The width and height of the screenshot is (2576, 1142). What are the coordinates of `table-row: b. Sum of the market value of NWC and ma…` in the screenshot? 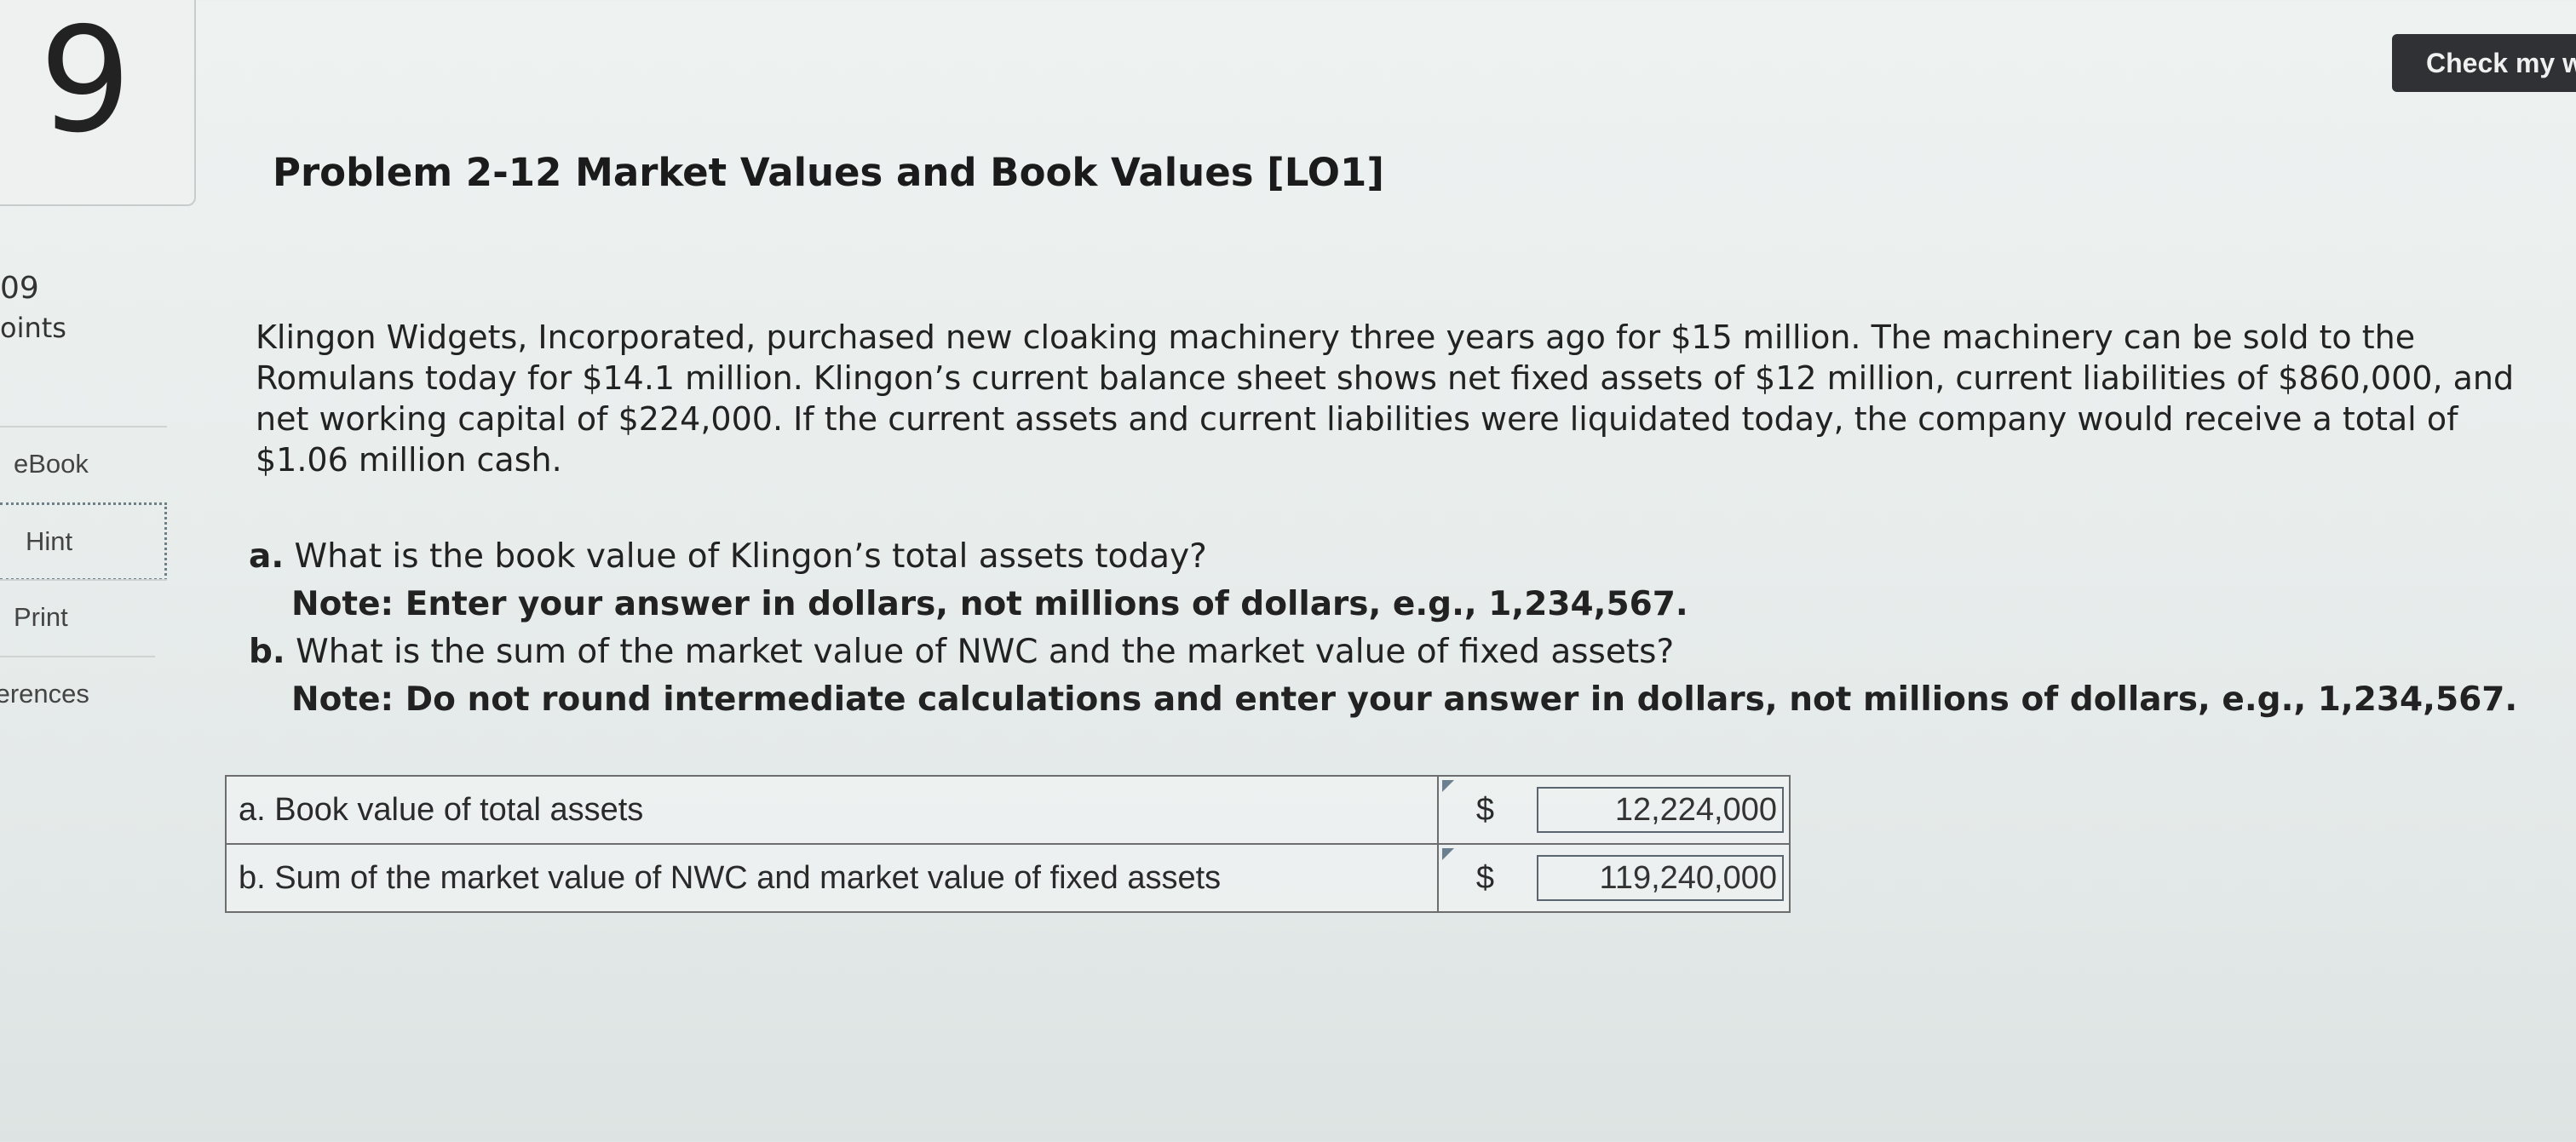 It's located at (1008, 878).